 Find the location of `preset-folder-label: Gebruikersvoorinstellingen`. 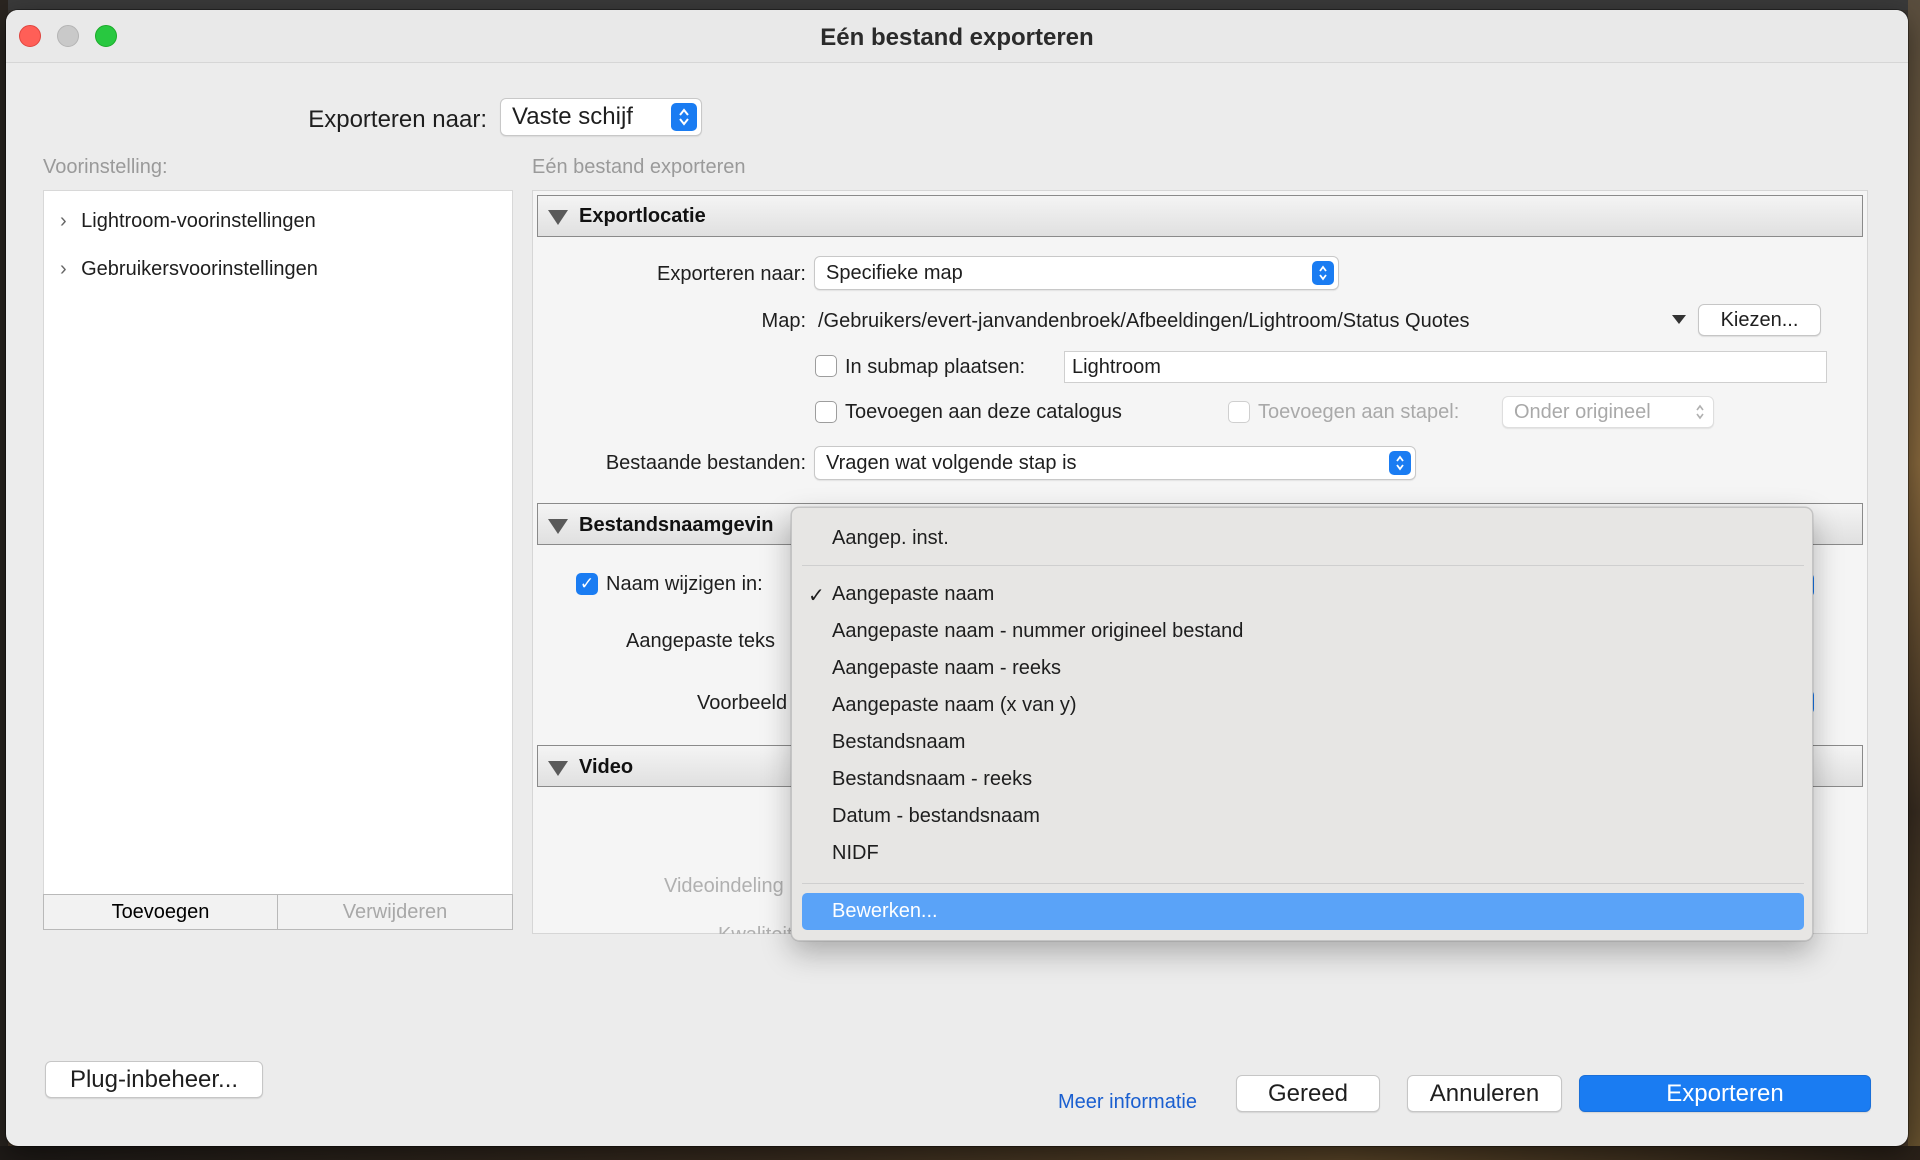

preset-folder-label: Gebruikersvoorinstellingen is located at coordinates (199, 269).